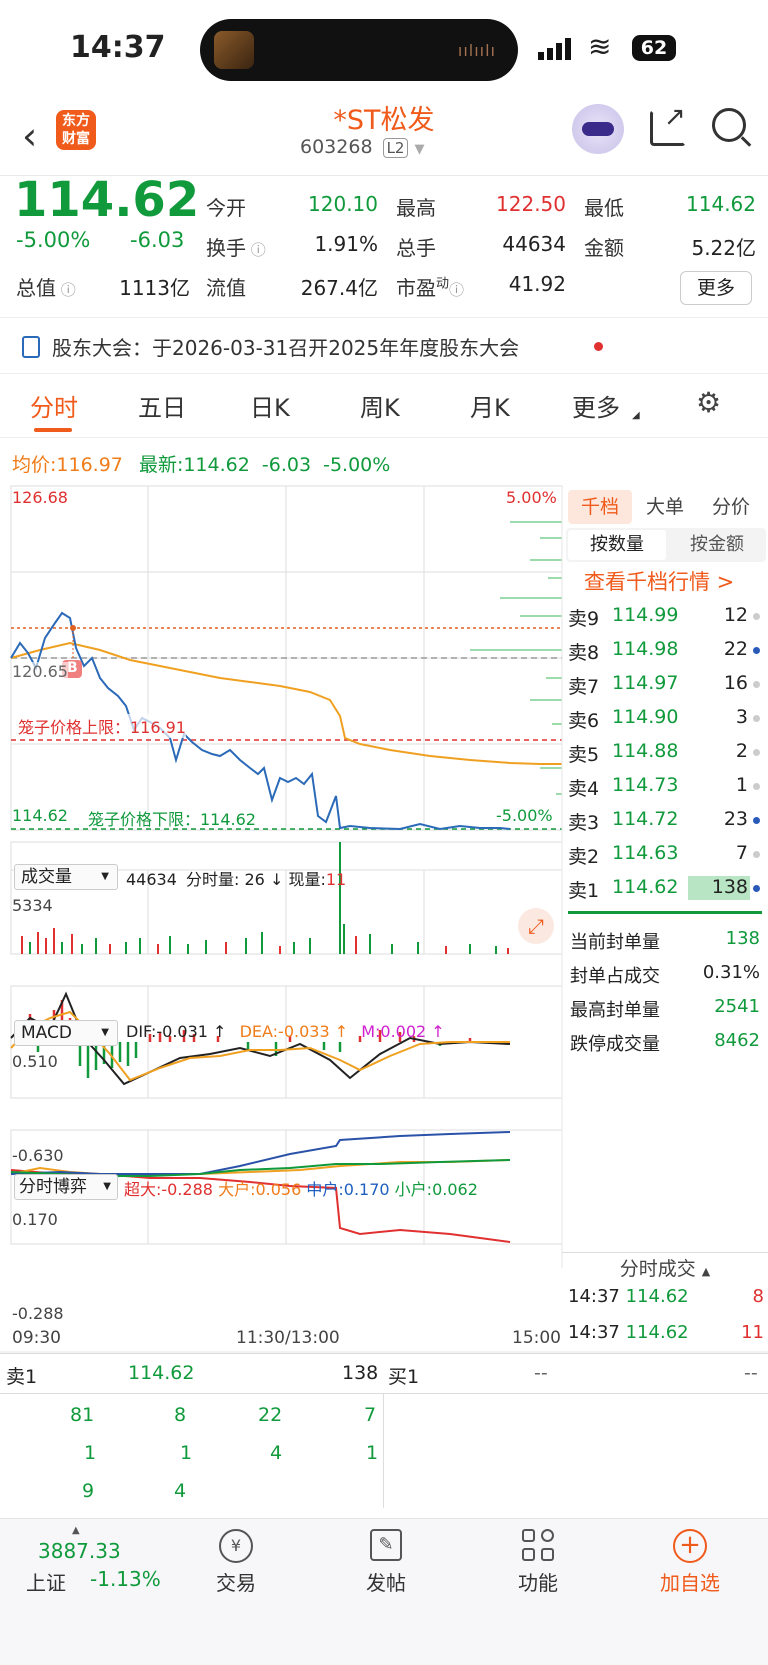 The width and height of the screenshot is (768, 1665). I want to click on ask-volume: 16, so click(735, 683).